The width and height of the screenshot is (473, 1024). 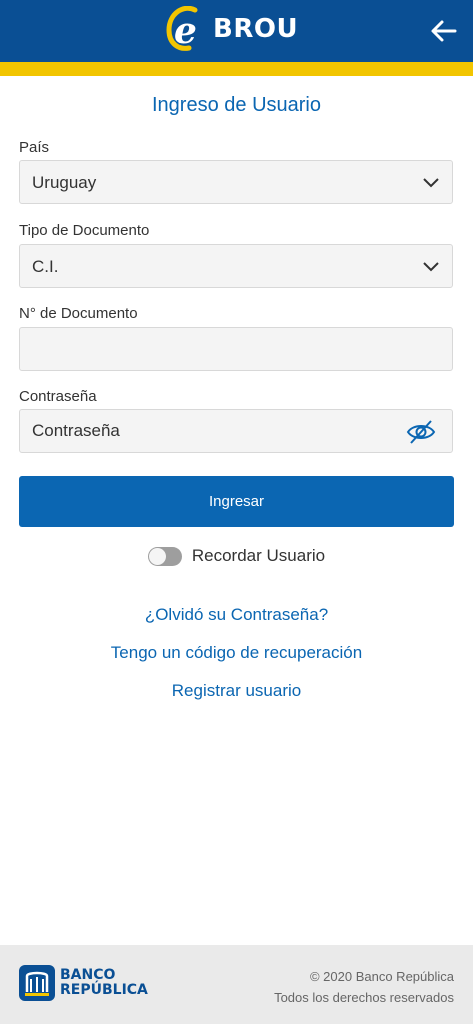 I want to click on page-title: Ingreso de Usuario, so click(x=236, y=105).